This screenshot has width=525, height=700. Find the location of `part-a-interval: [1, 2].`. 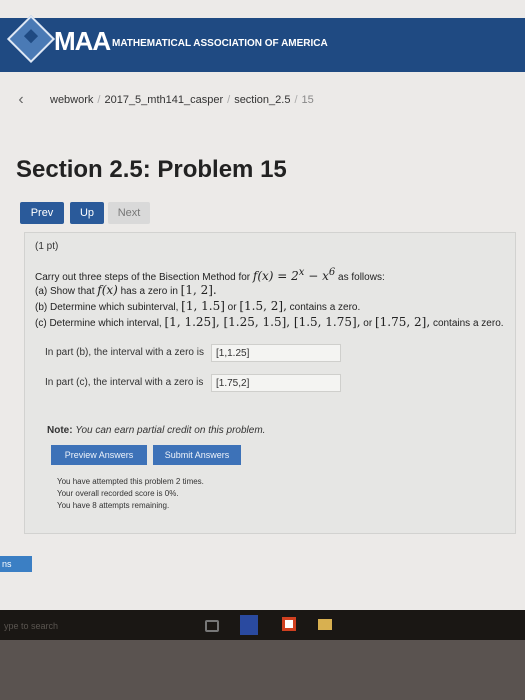

part-a-interval: [1, 2]. is located at coordinates (198, 290).